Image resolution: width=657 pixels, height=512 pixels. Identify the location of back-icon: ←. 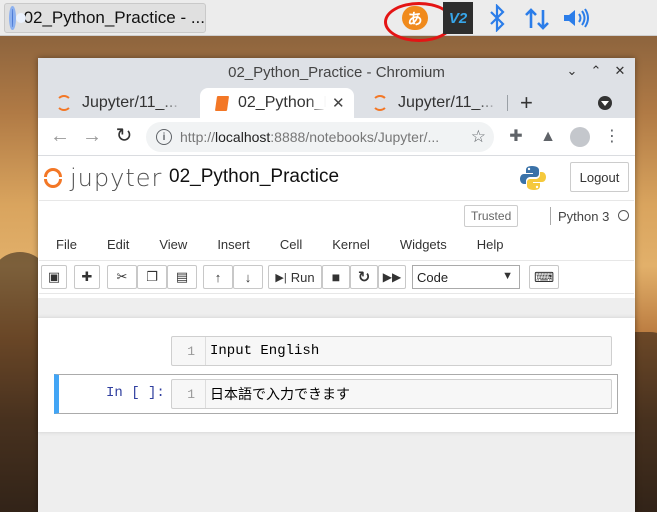
(60, 136).